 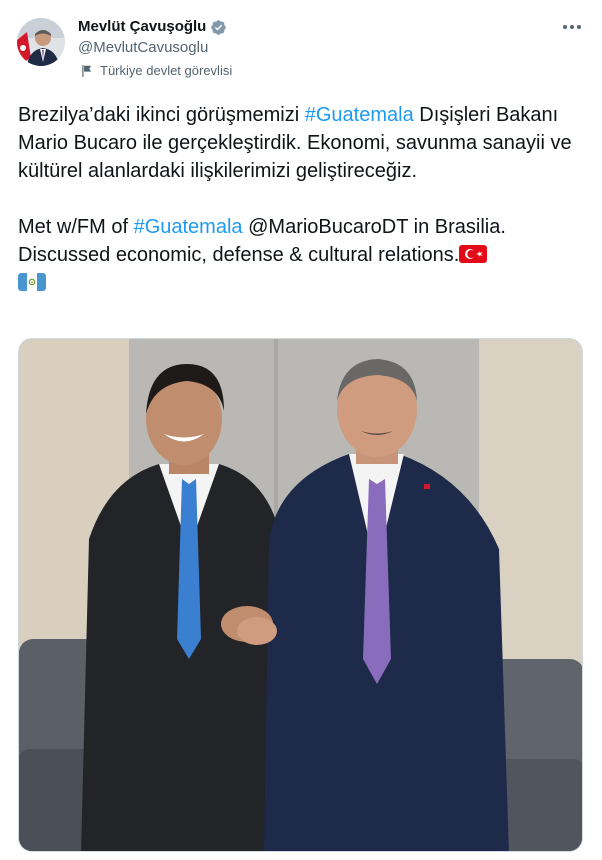 I want to click on more-icon, so click(x=572, y=27).